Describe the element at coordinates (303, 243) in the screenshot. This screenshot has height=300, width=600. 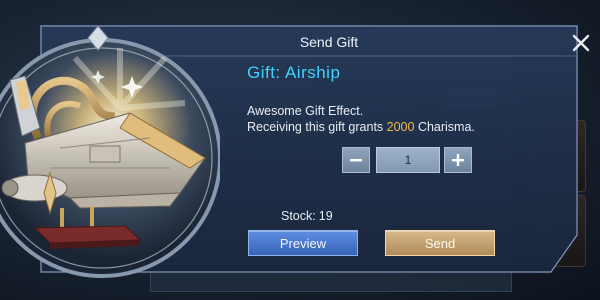
I see `preview-button: Preview` at that location.